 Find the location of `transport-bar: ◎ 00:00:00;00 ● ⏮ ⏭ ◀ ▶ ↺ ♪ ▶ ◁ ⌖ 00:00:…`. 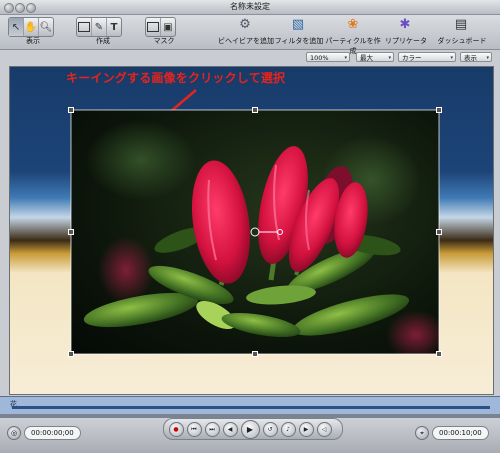

transport-bar: ◎ 00:00:00;00 ● ⏮ ⏭ ◀ ▶ ↺ ♪ ▶ ◁ ⌖ 00:00:… is located at coordinates (250, 435).